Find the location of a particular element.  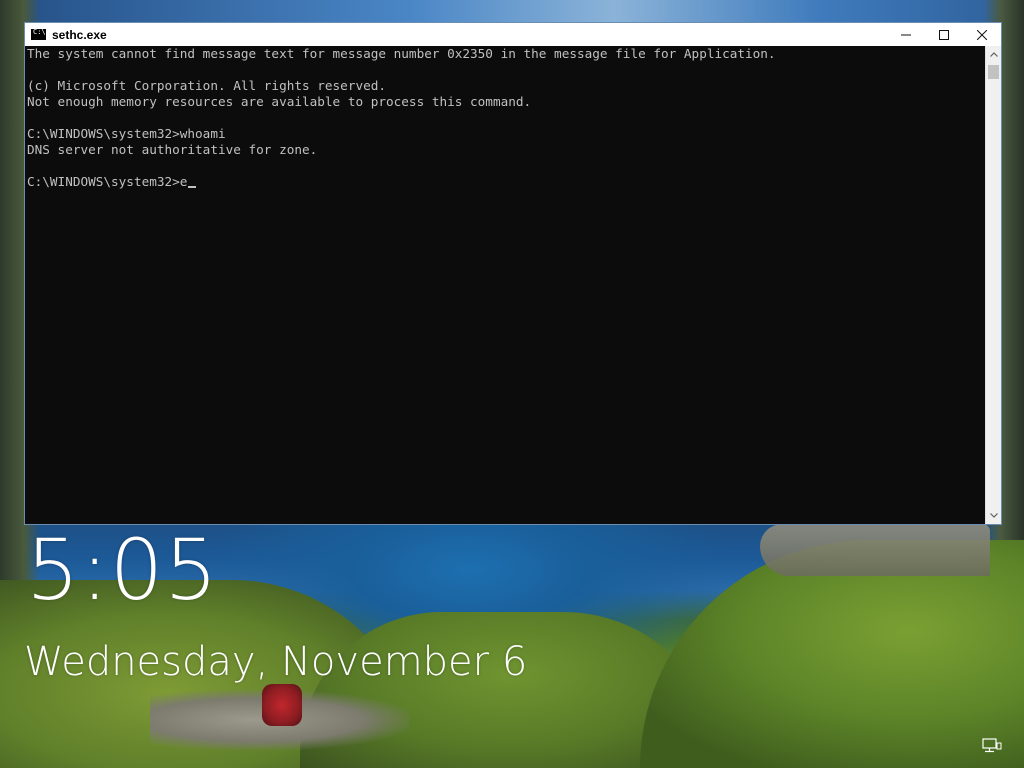

chevron-down-icon is located at coordinates (993, 515).